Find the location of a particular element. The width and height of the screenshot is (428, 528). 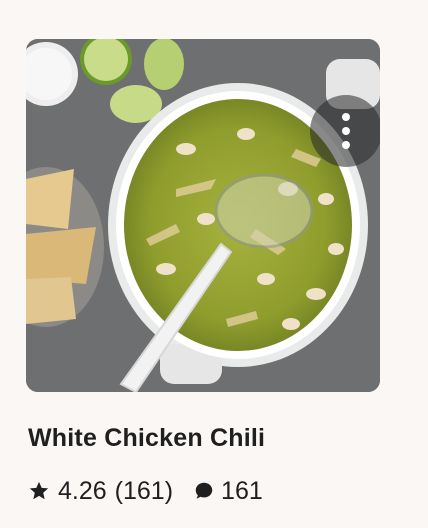

rating-count: (161) is located at coordinates (144, 490).